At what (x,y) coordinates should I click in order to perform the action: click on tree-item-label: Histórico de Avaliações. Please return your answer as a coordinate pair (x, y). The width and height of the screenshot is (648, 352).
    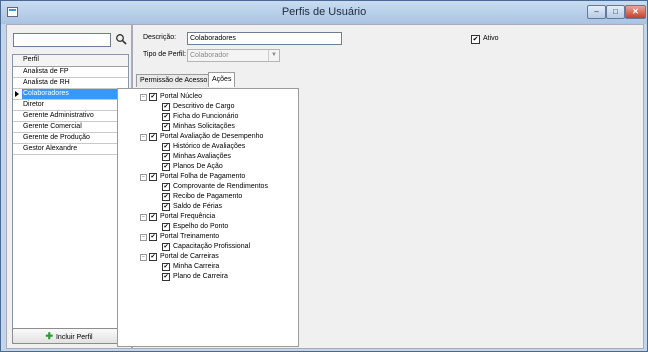
    Looking at the image, I should click on (209, 146).